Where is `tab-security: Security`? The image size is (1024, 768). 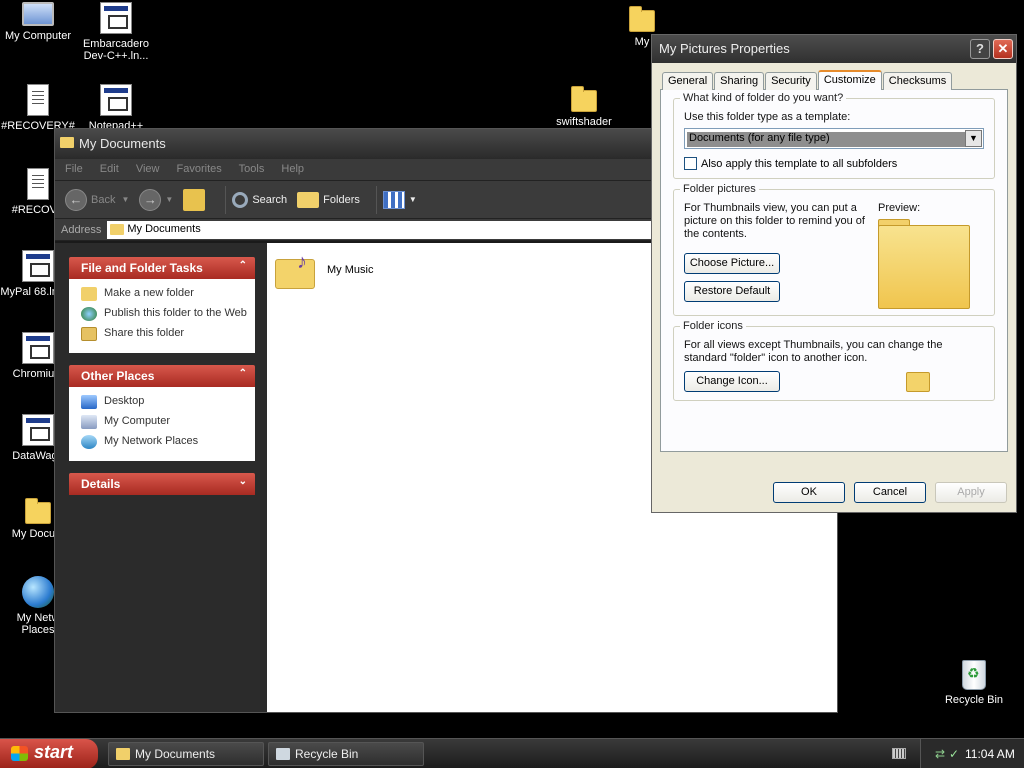 tab-security: Security is located at coordinates (791, 81).